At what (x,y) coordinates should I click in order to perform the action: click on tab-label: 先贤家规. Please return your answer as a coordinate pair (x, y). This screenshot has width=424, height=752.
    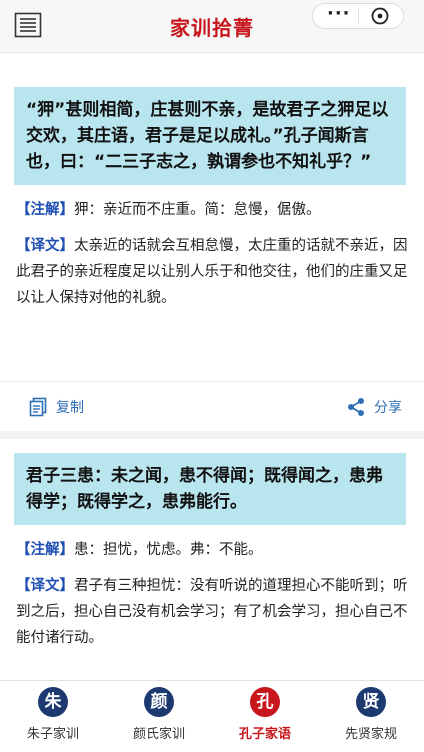
    Looking at the image, I should click on (370, 734).